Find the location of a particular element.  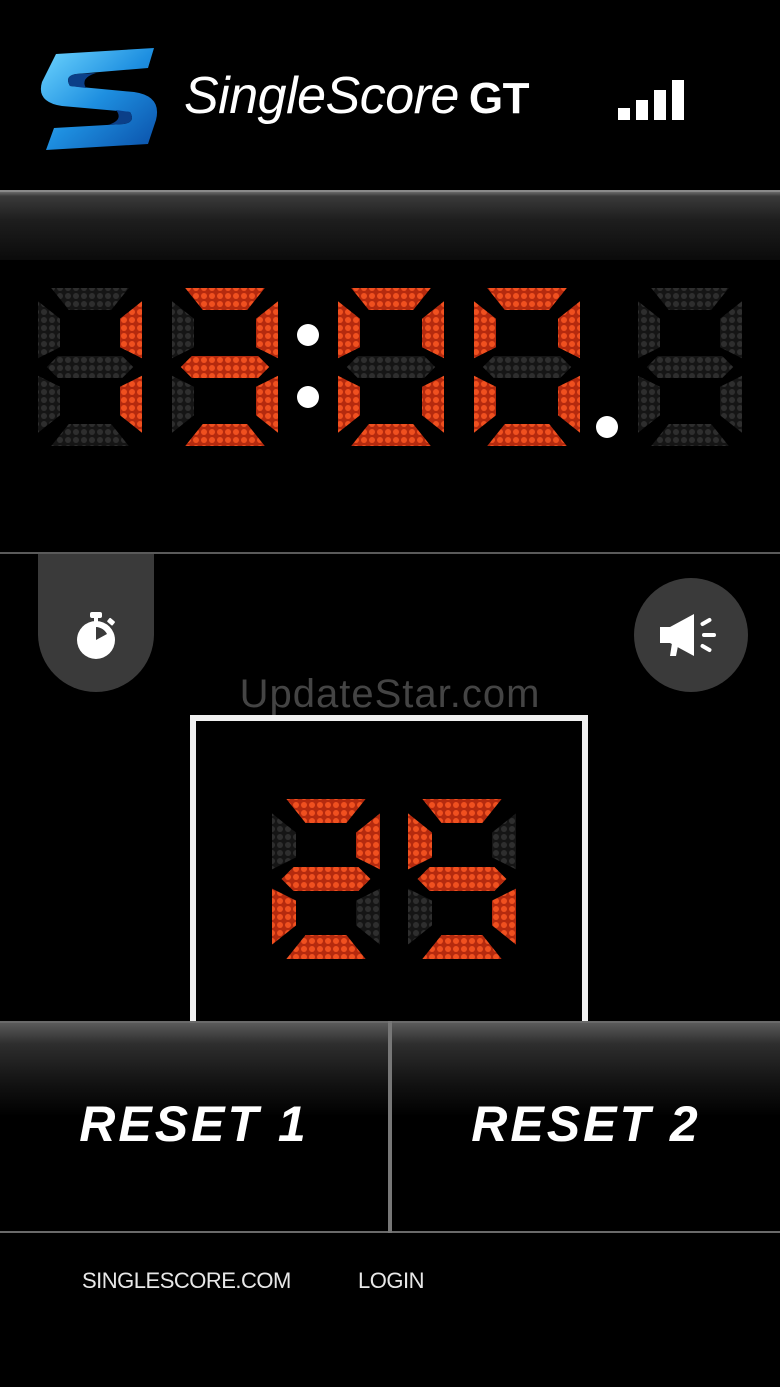

reset-2-label: RESET 2 is located at coordinates (586, 1124).